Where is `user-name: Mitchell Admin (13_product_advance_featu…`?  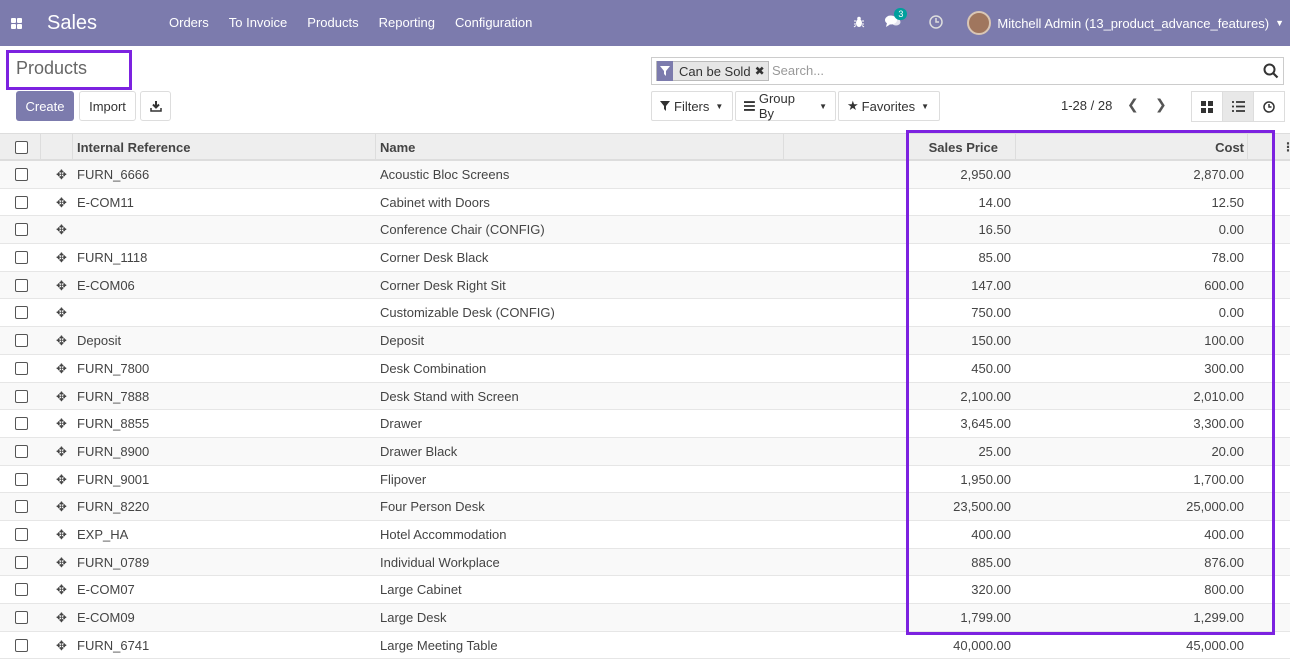
user-name: Mitchell Admin (13_product_advance_featu… is located at coordinates (1133, 23).